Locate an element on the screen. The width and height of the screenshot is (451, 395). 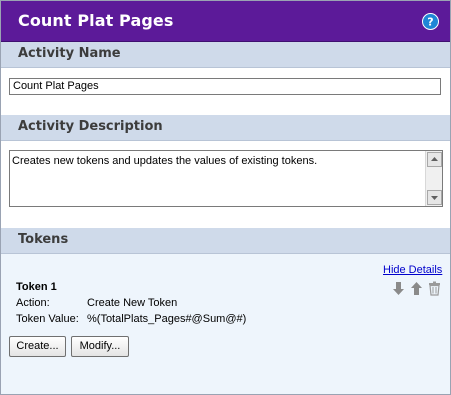
token-action-label: Action: is located at coordinates (33, 303).